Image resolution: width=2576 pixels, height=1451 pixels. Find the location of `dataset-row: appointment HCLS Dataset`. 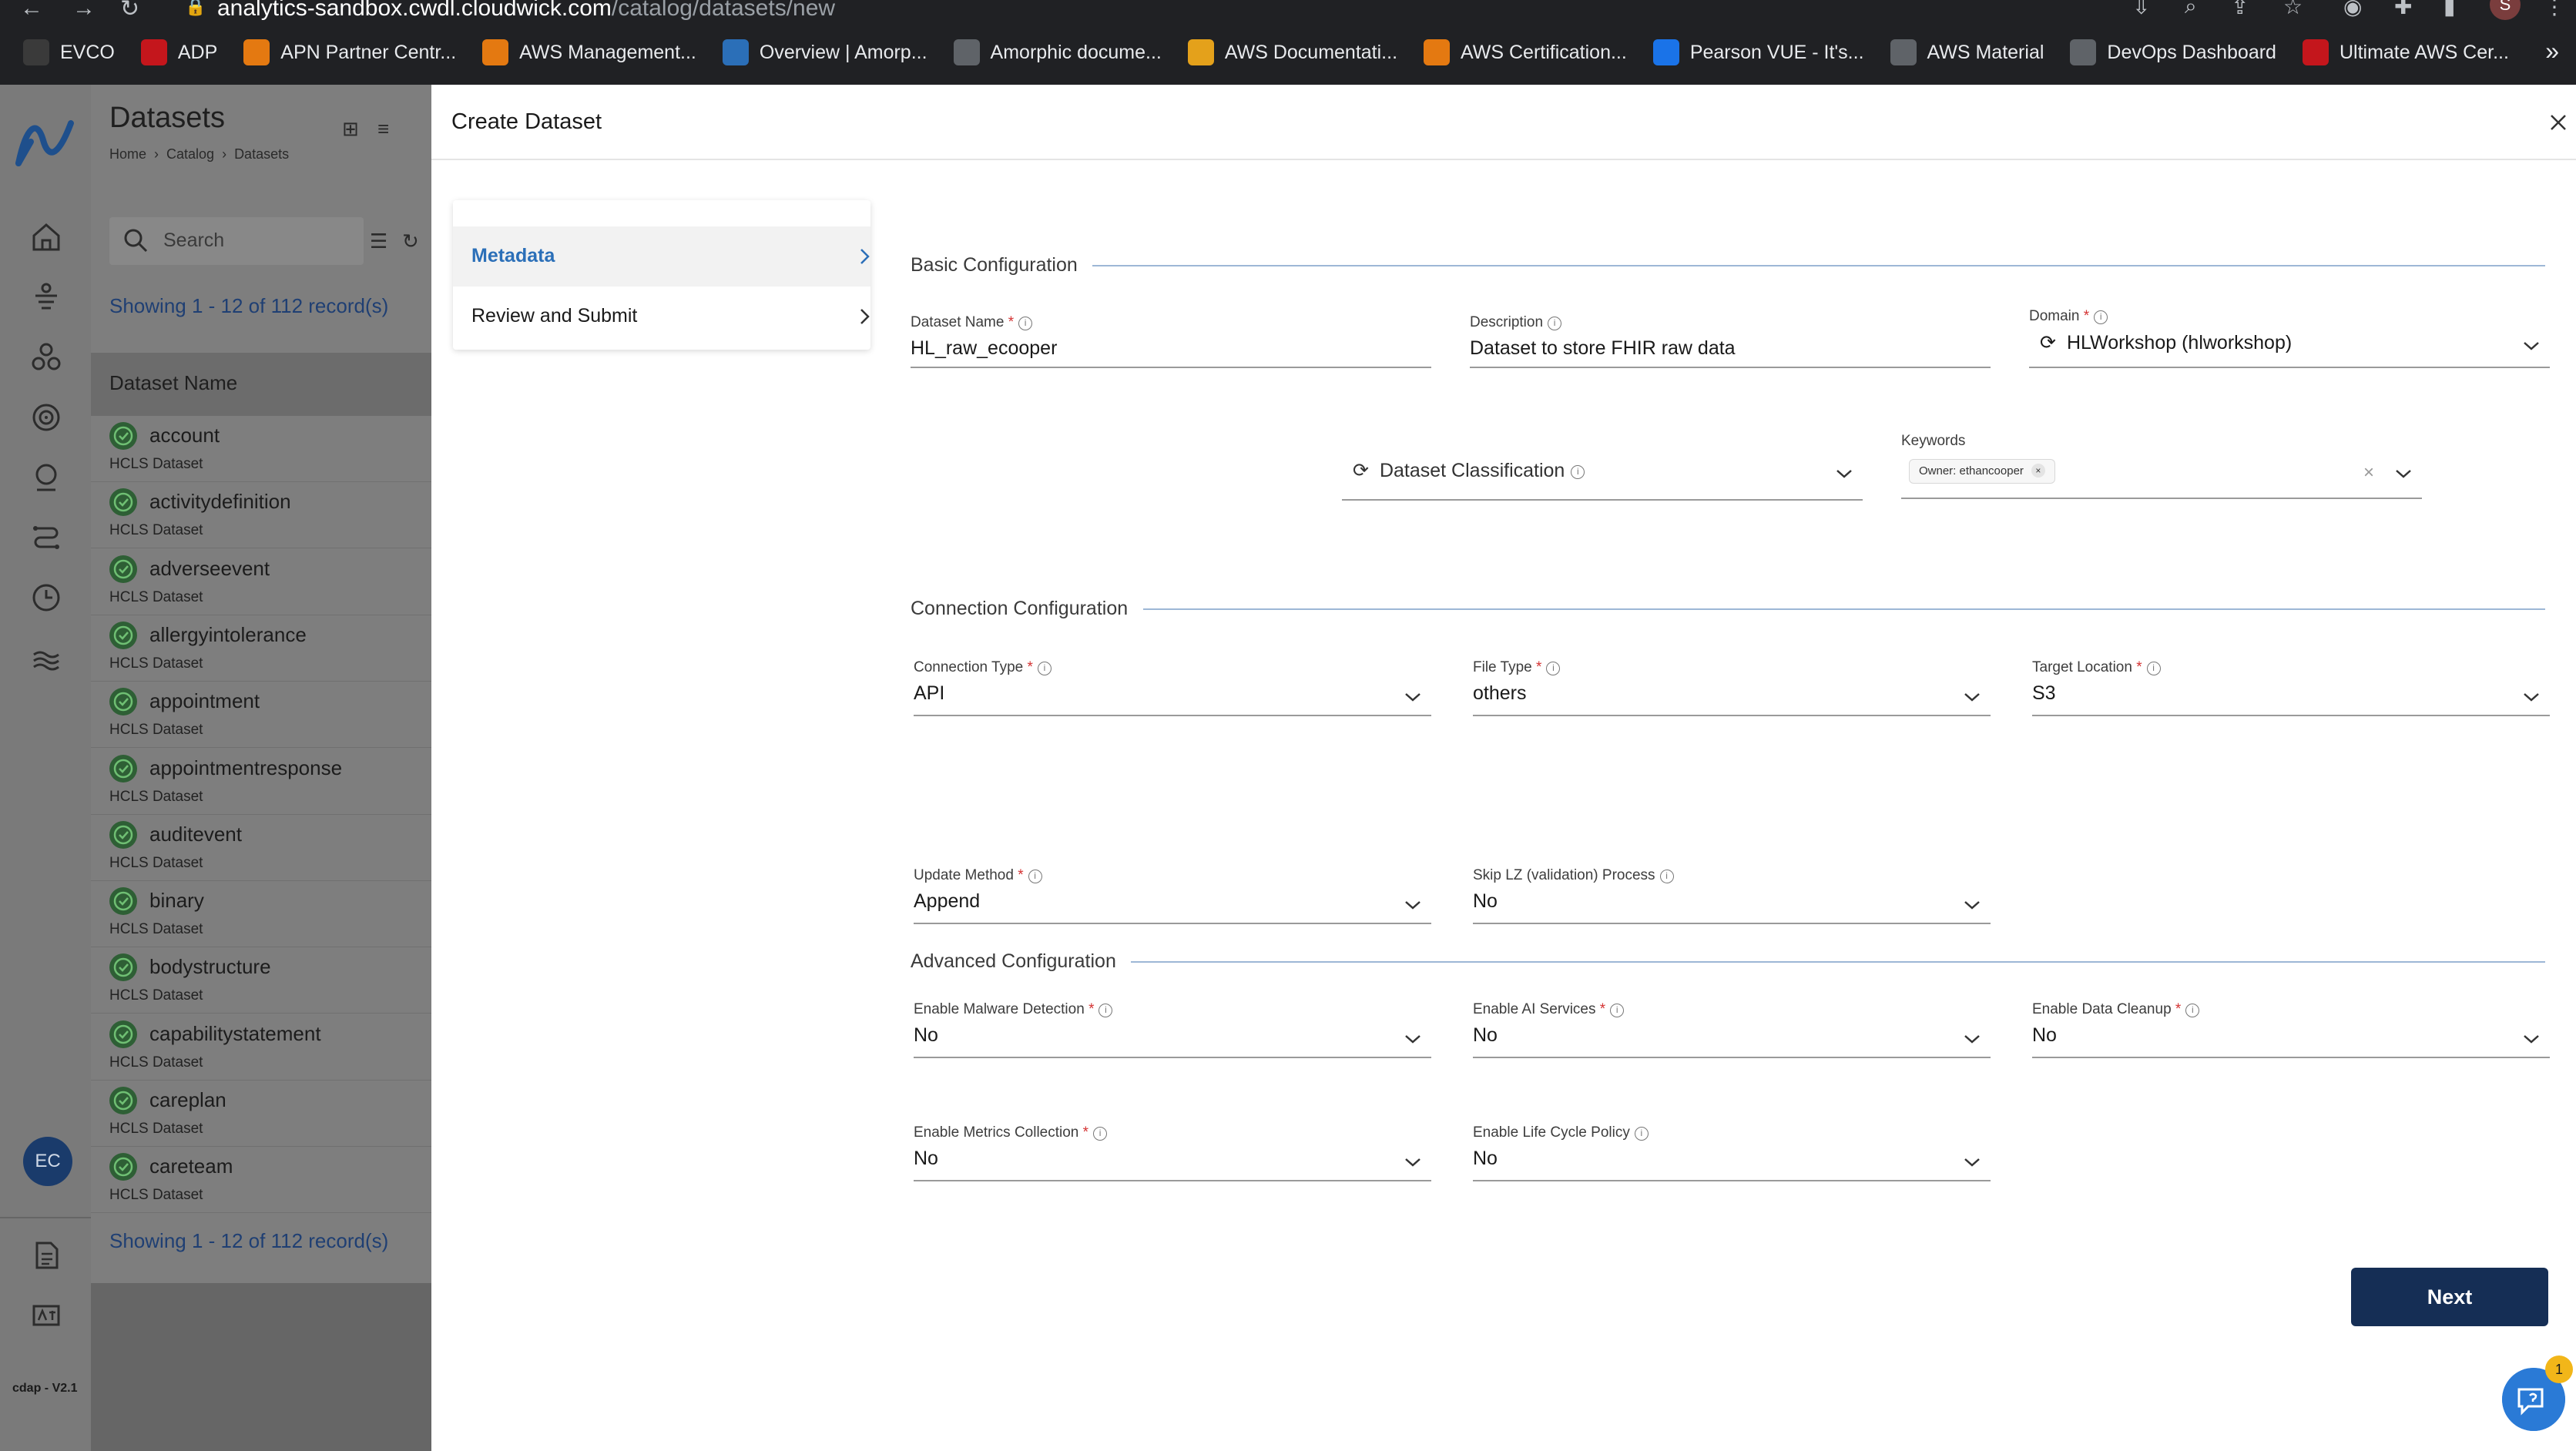

dataset-row: appointment HCLS Dataset is located at coordinates (261, 715).